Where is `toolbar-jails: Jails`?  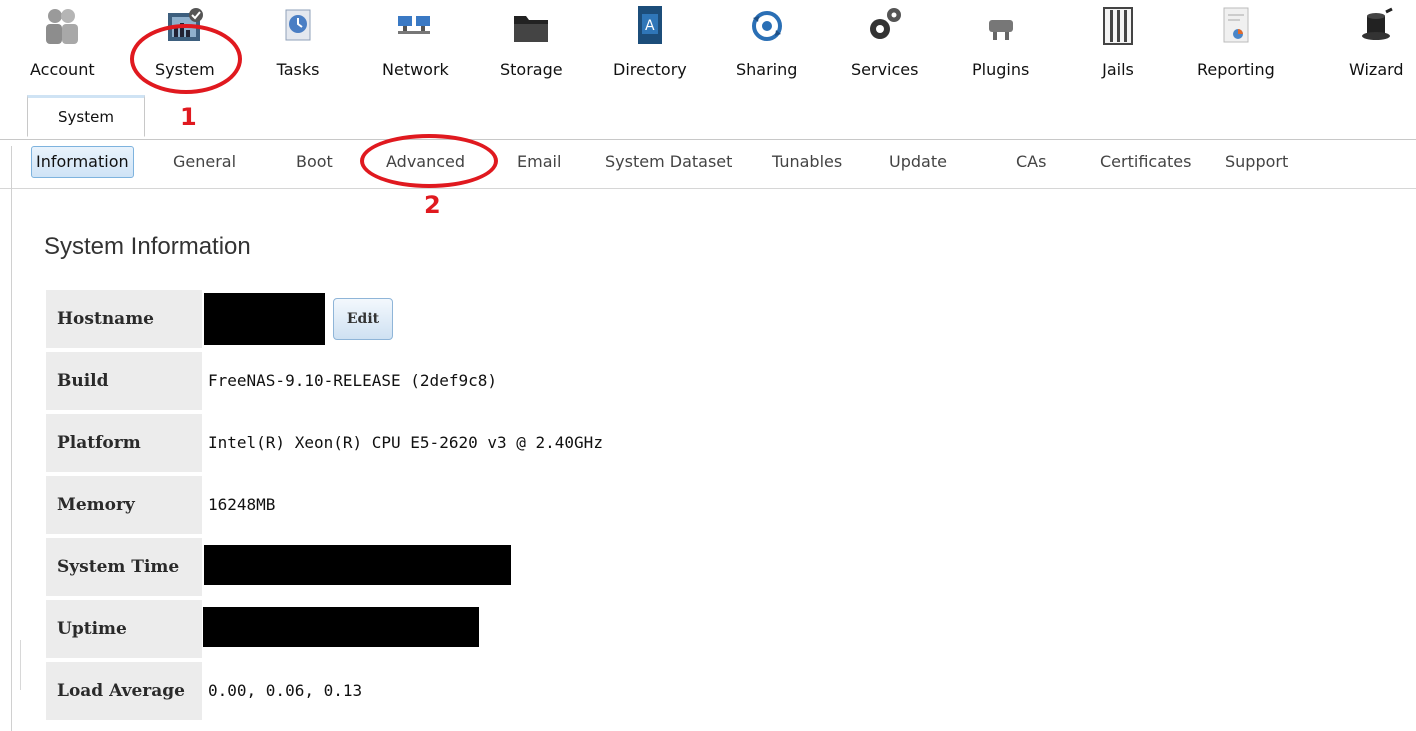
toolbar-jails: Jails is located at coordinates (1118, 40).